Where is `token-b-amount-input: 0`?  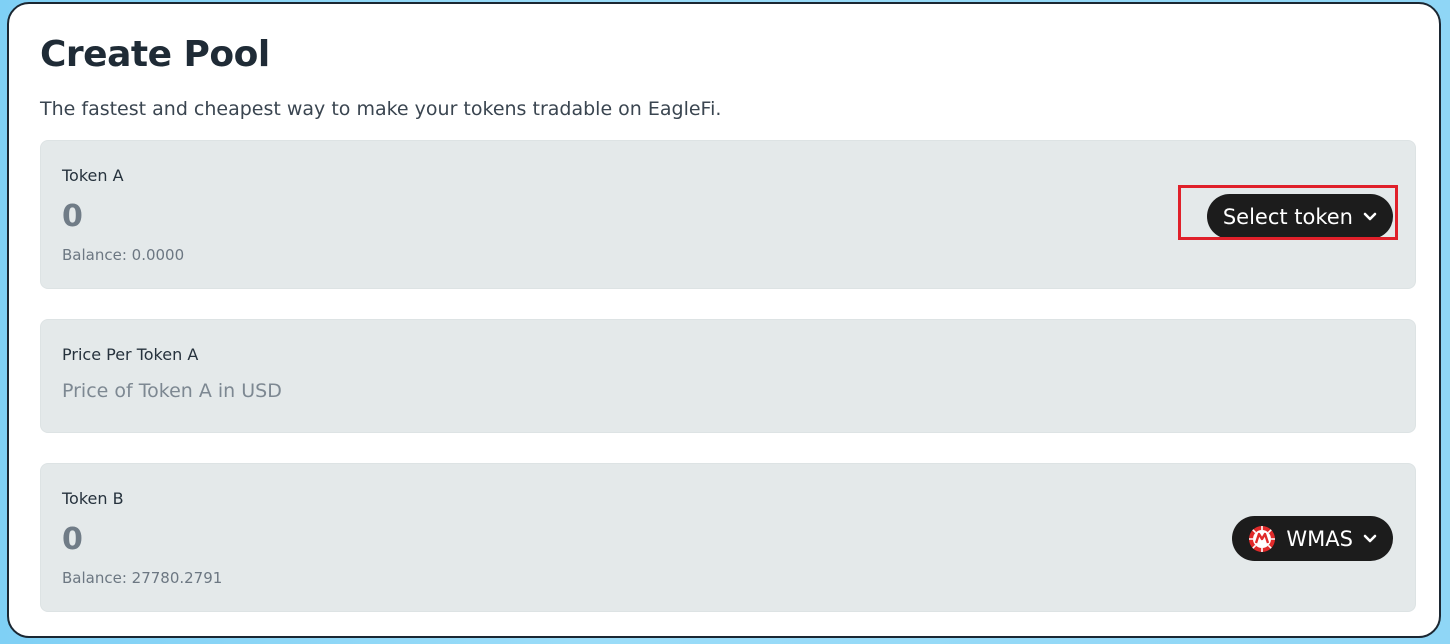
token-b-amount-input: 0 is located at coordinates (72, 539).